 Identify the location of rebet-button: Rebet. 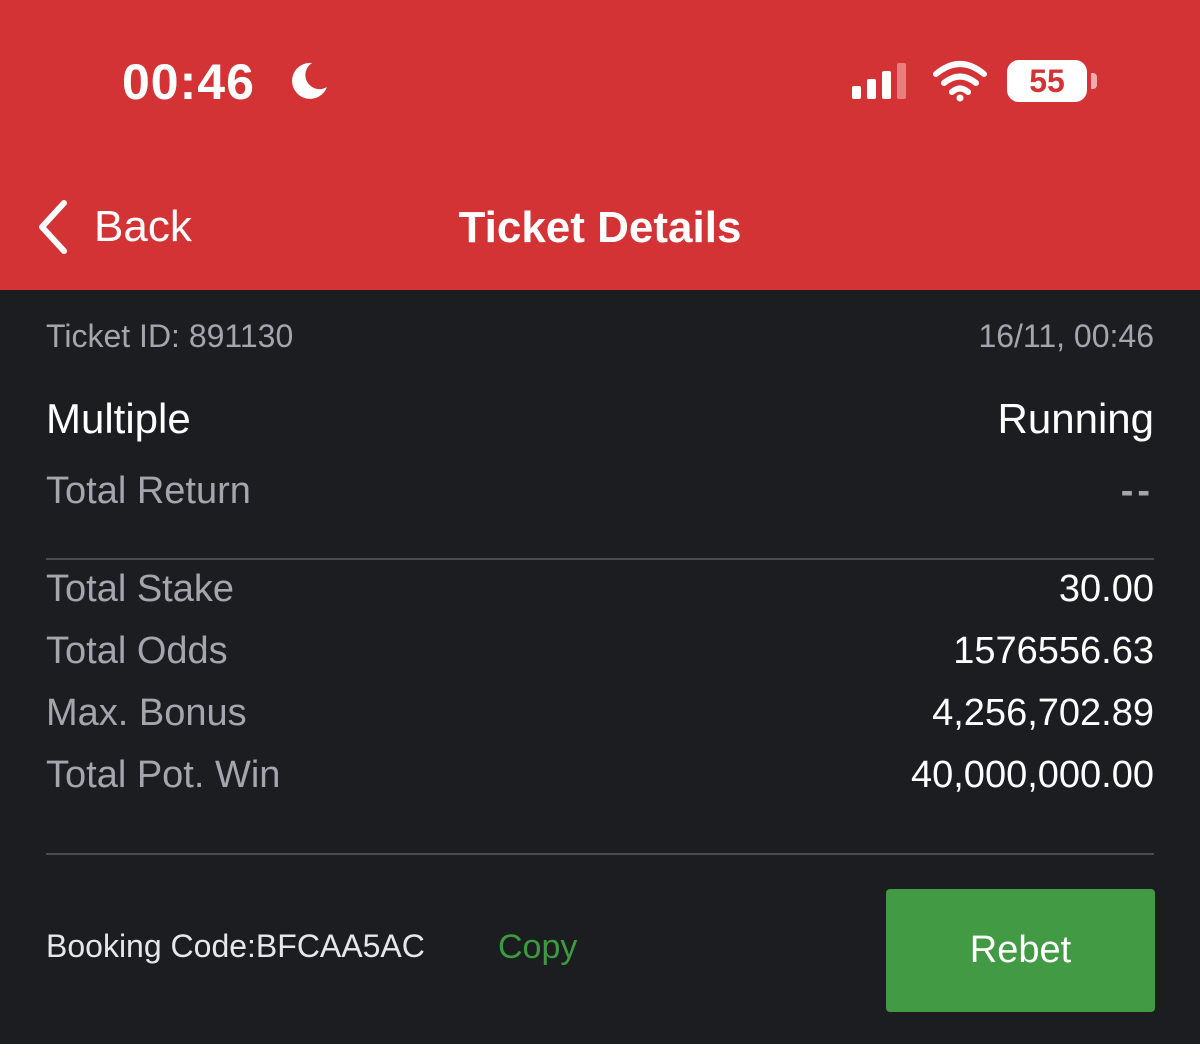
(1020, 950).